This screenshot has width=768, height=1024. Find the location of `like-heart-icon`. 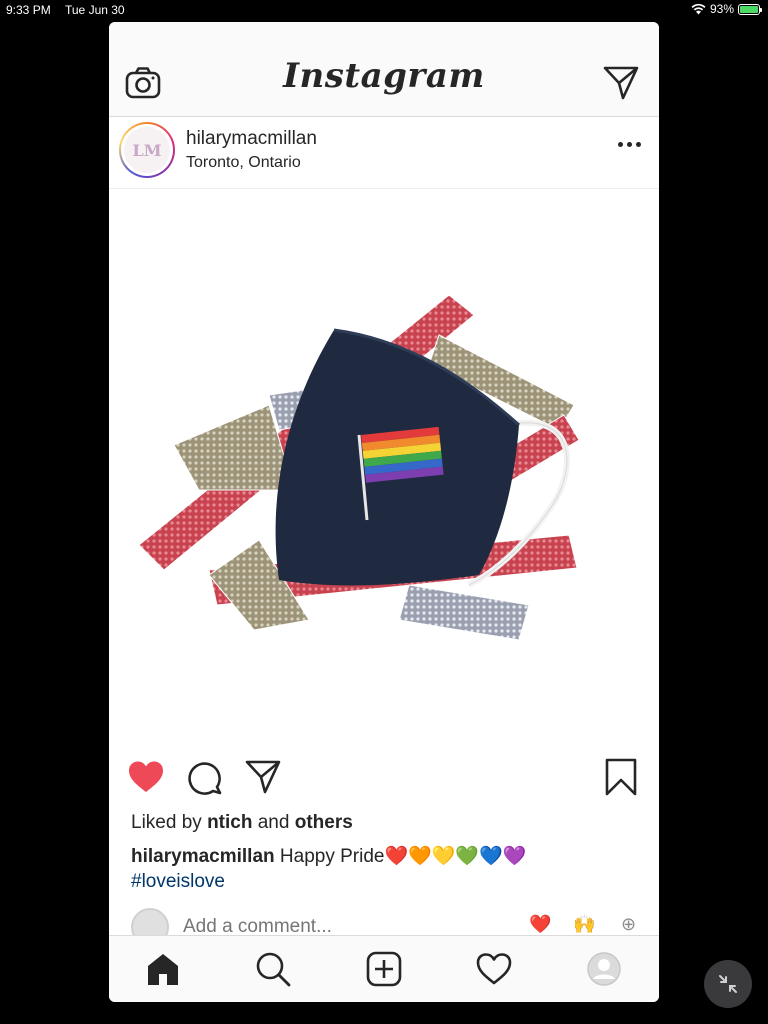

like-heart-icon is located at coordinates (146, 777).